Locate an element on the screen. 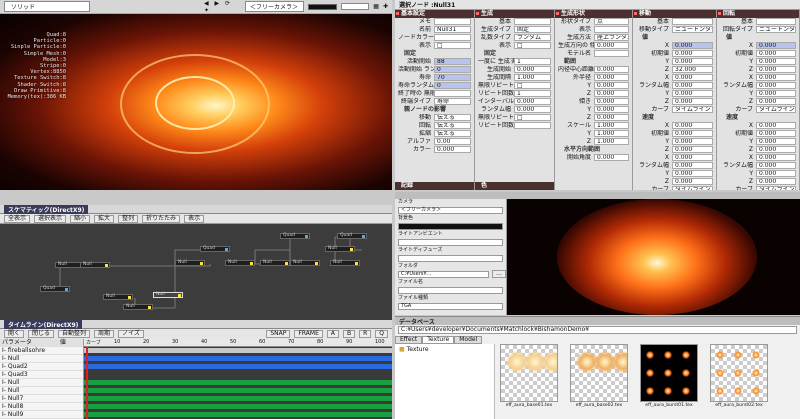 This screenshot has height=419, width=800. timeline-mode-button: SNAP is located at coordinates (278, 334).